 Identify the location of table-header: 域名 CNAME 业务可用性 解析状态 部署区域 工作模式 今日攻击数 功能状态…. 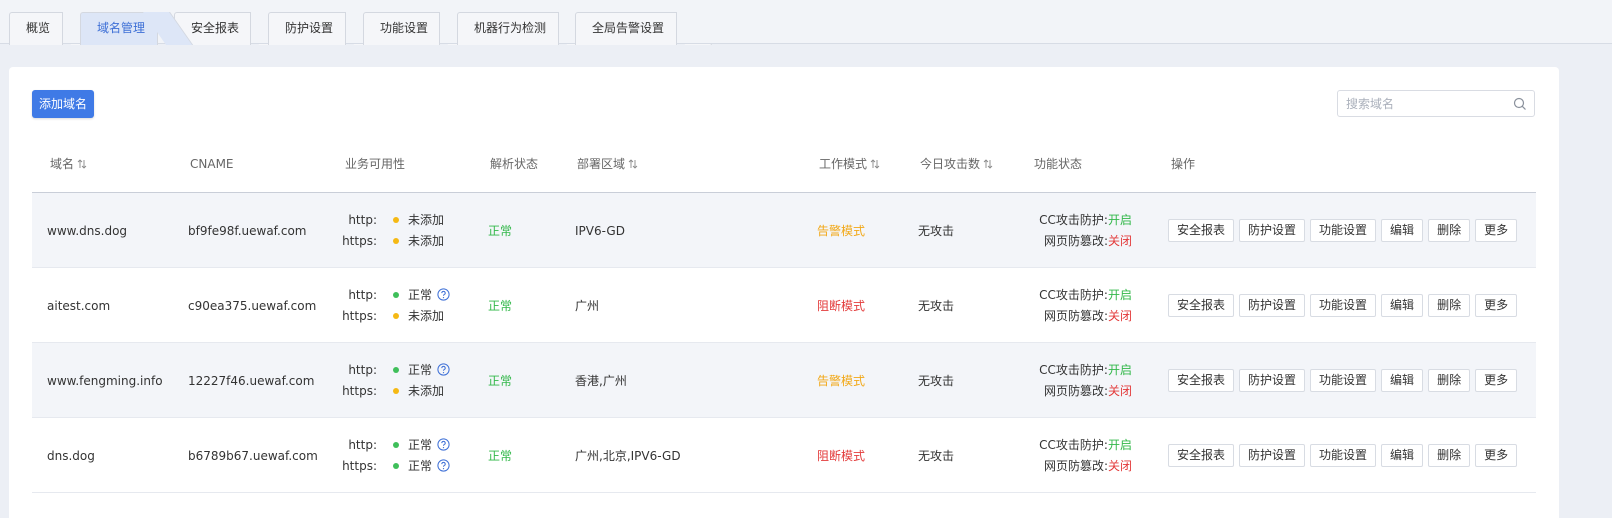
(784, 168).